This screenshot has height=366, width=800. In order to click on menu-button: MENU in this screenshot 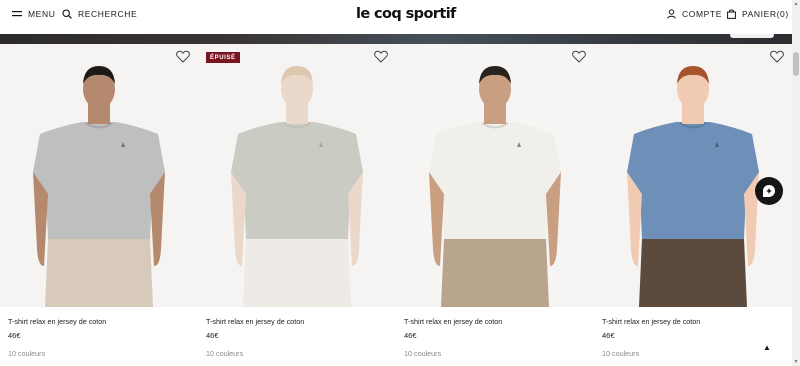, I will do `click(33, 14)`.